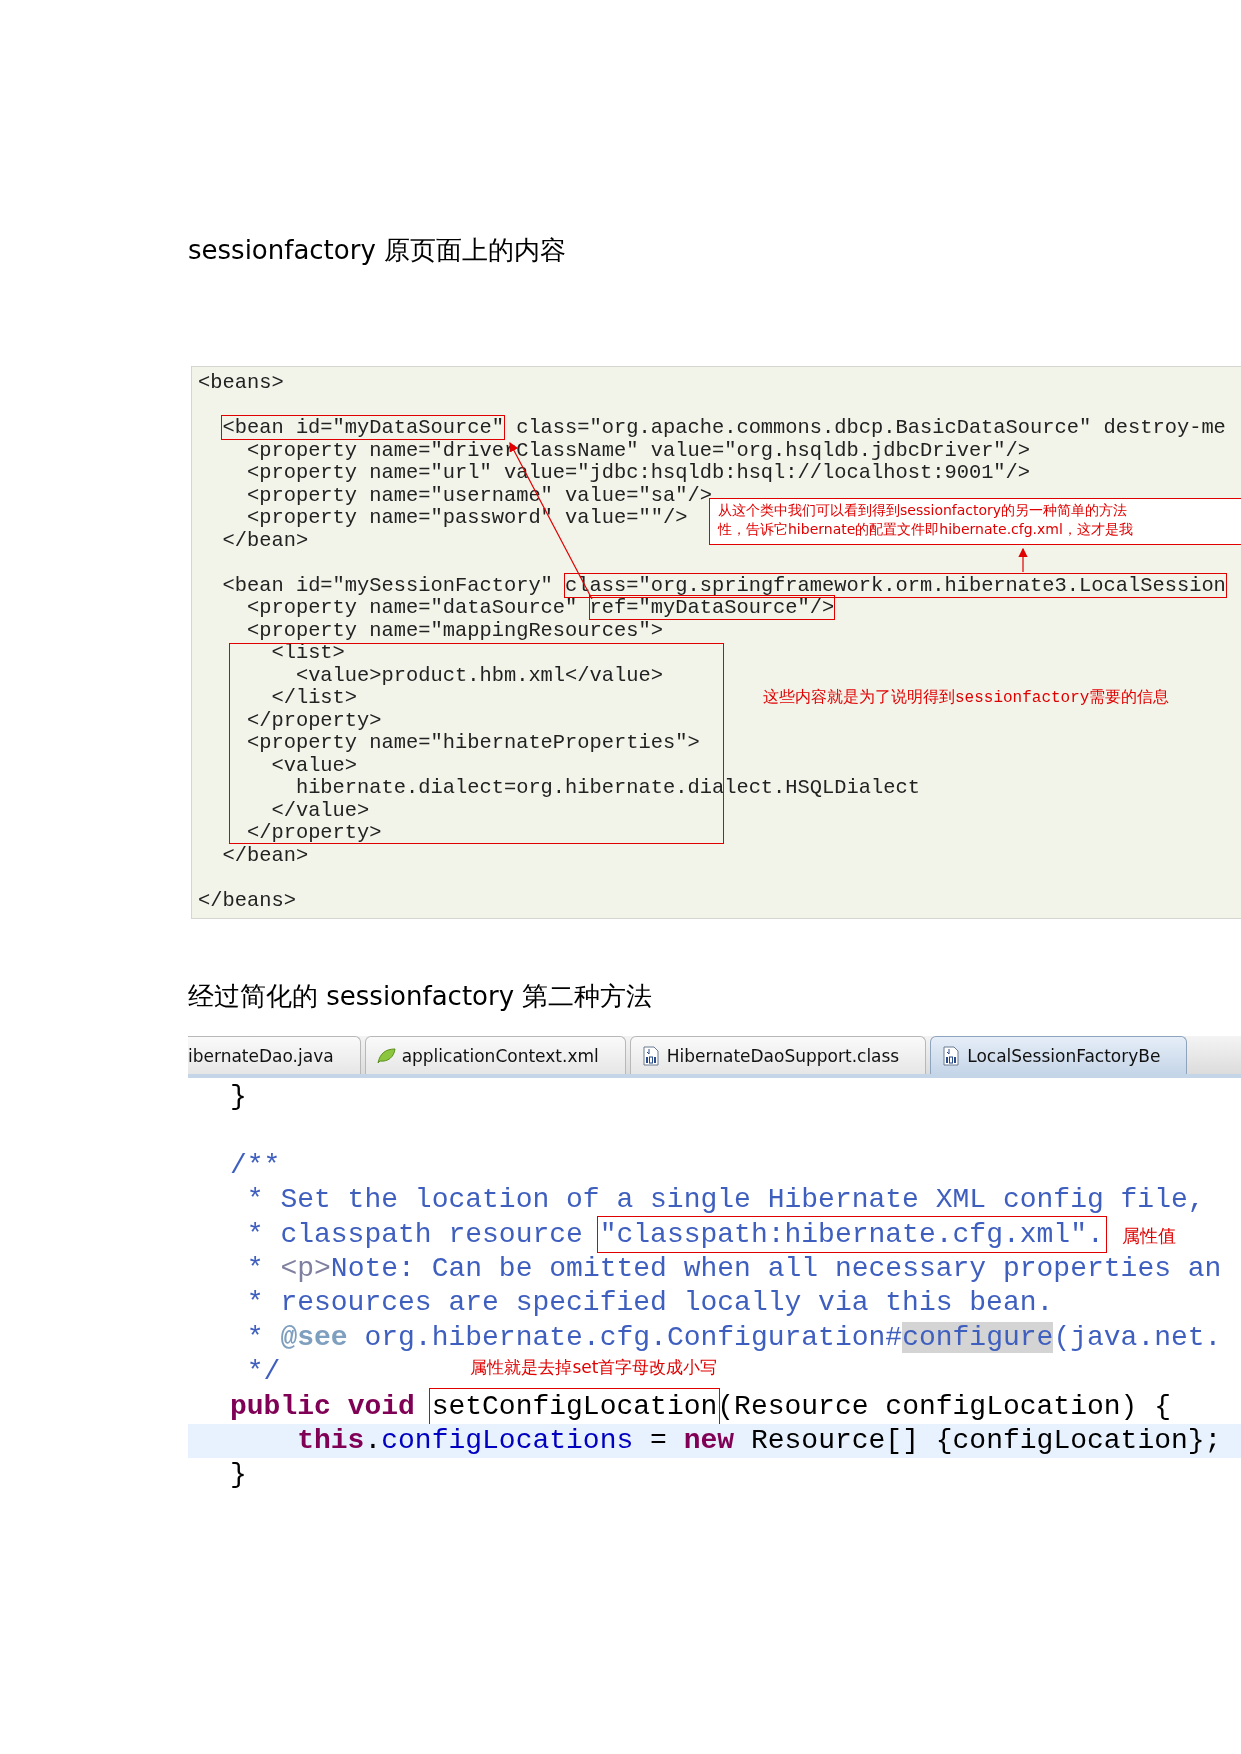 The height and width of the screenshot is (1754, 1241). I want to click on annotation-box: ref="myDataSource"/>, so click(712, 607).